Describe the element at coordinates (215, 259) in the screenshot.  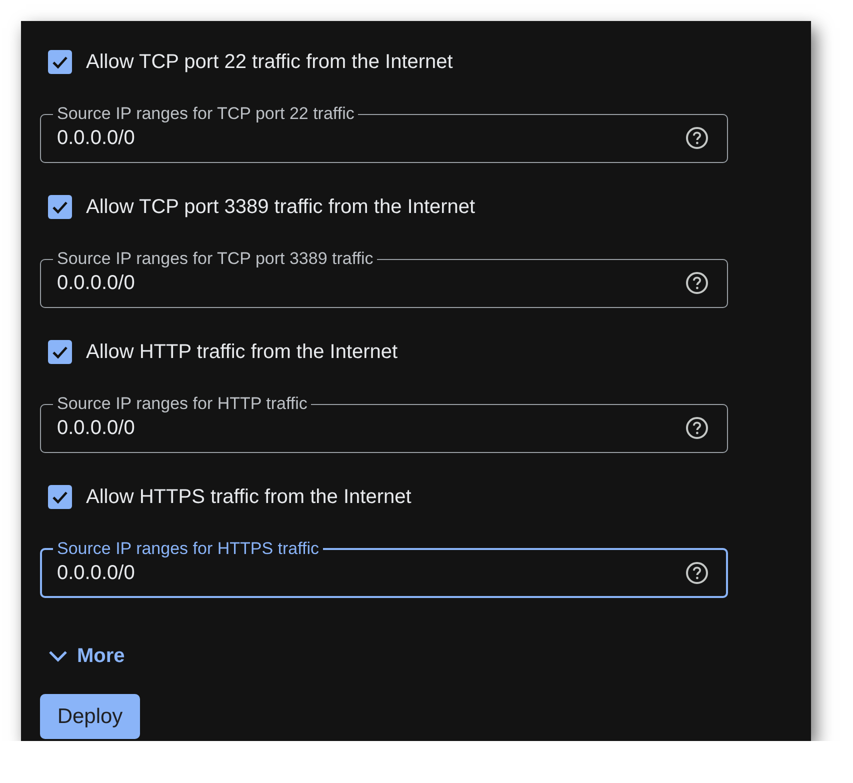
I see `field-label: Source IP ranges for TCP port 3389 traffic` at that location.